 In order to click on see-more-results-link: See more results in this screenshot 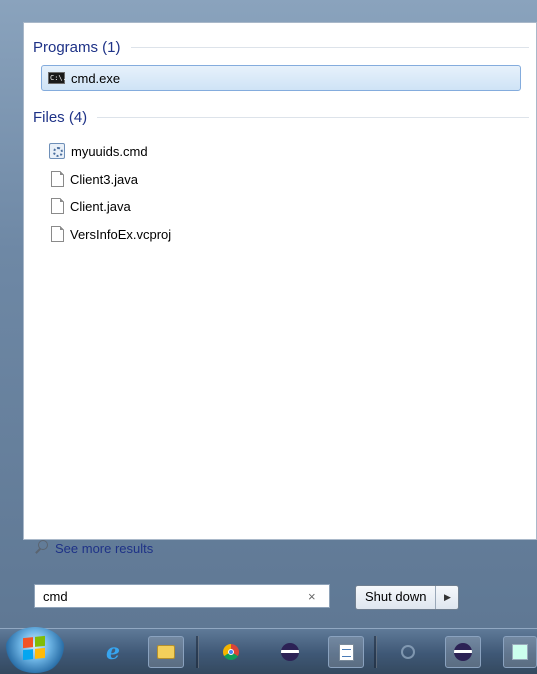, I will do `click(93, 548)`.